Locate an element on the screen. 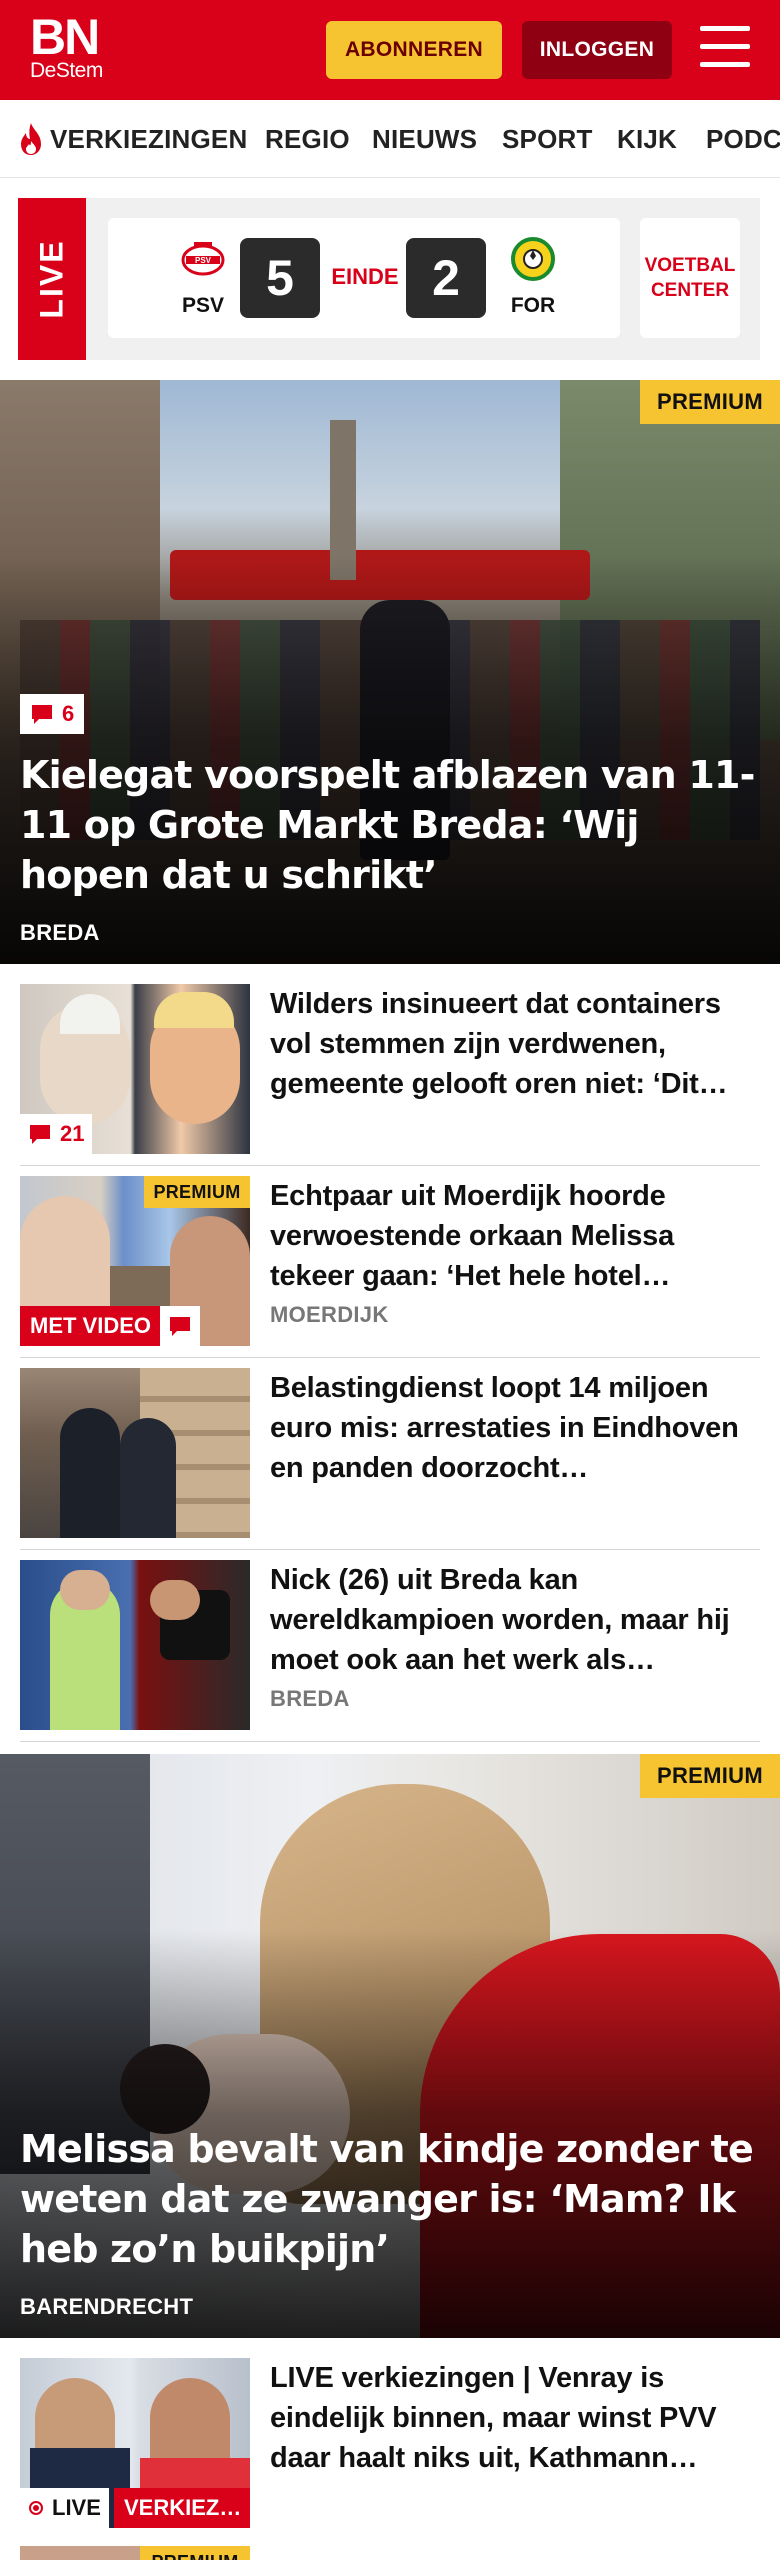 Image resolution: width=780 pixels, height=2560 pixels. match-card: PSV PSV 5 EINDE 2 FOR is located at coordinates (364, 278).